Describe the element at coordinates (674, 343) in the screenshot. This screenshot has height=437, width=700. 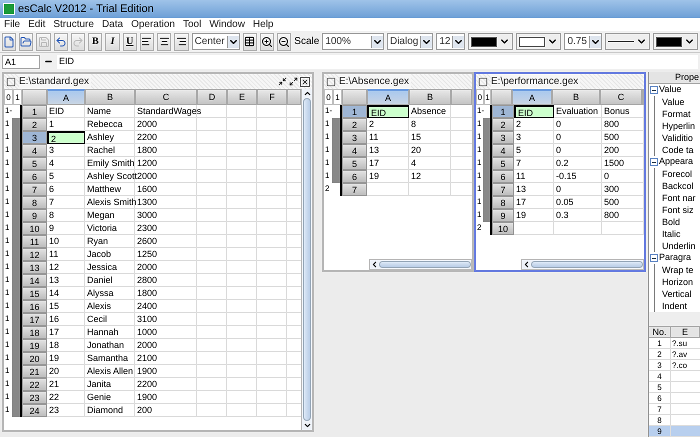
I see `table-row: 1 ?.su` at that location.